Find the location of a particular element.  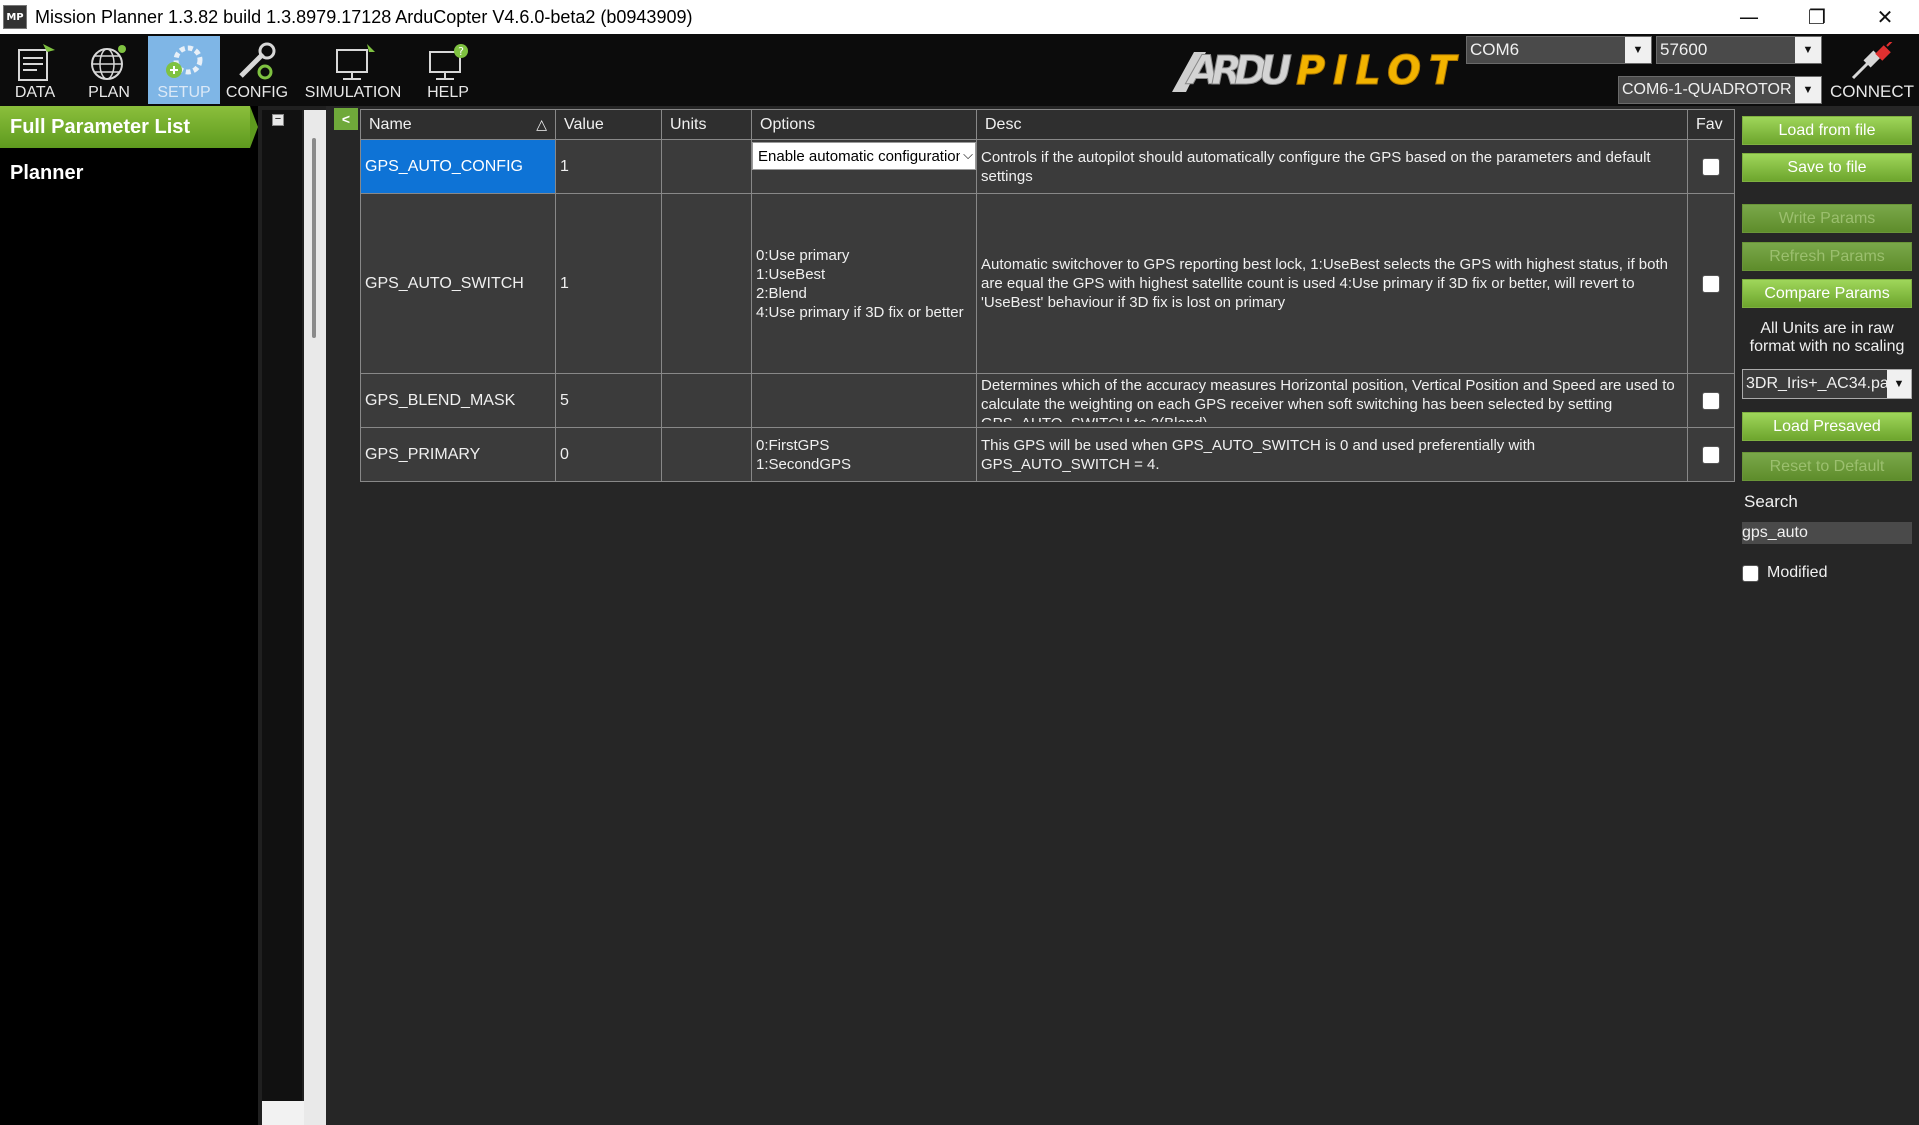

toolbar-help-button: ? HELP is located at coordinates (448, 70).